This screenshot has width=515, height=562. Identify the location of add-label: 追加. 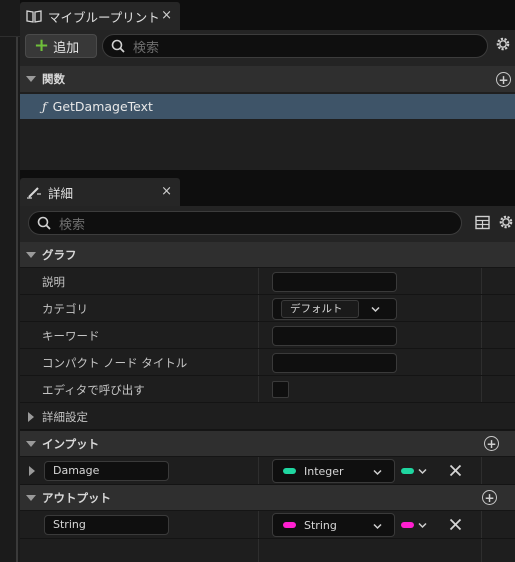
(66, 48).